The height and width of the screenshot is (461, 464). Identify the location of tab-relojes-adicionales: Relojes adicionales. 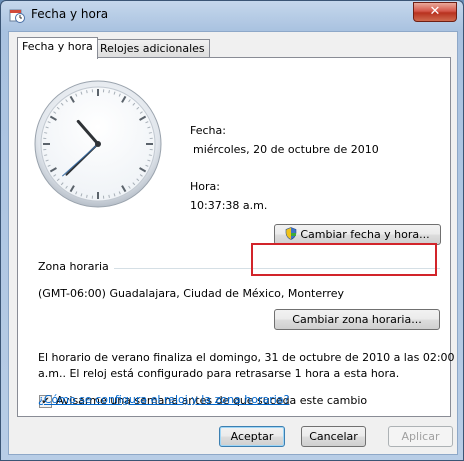
(152, 48).